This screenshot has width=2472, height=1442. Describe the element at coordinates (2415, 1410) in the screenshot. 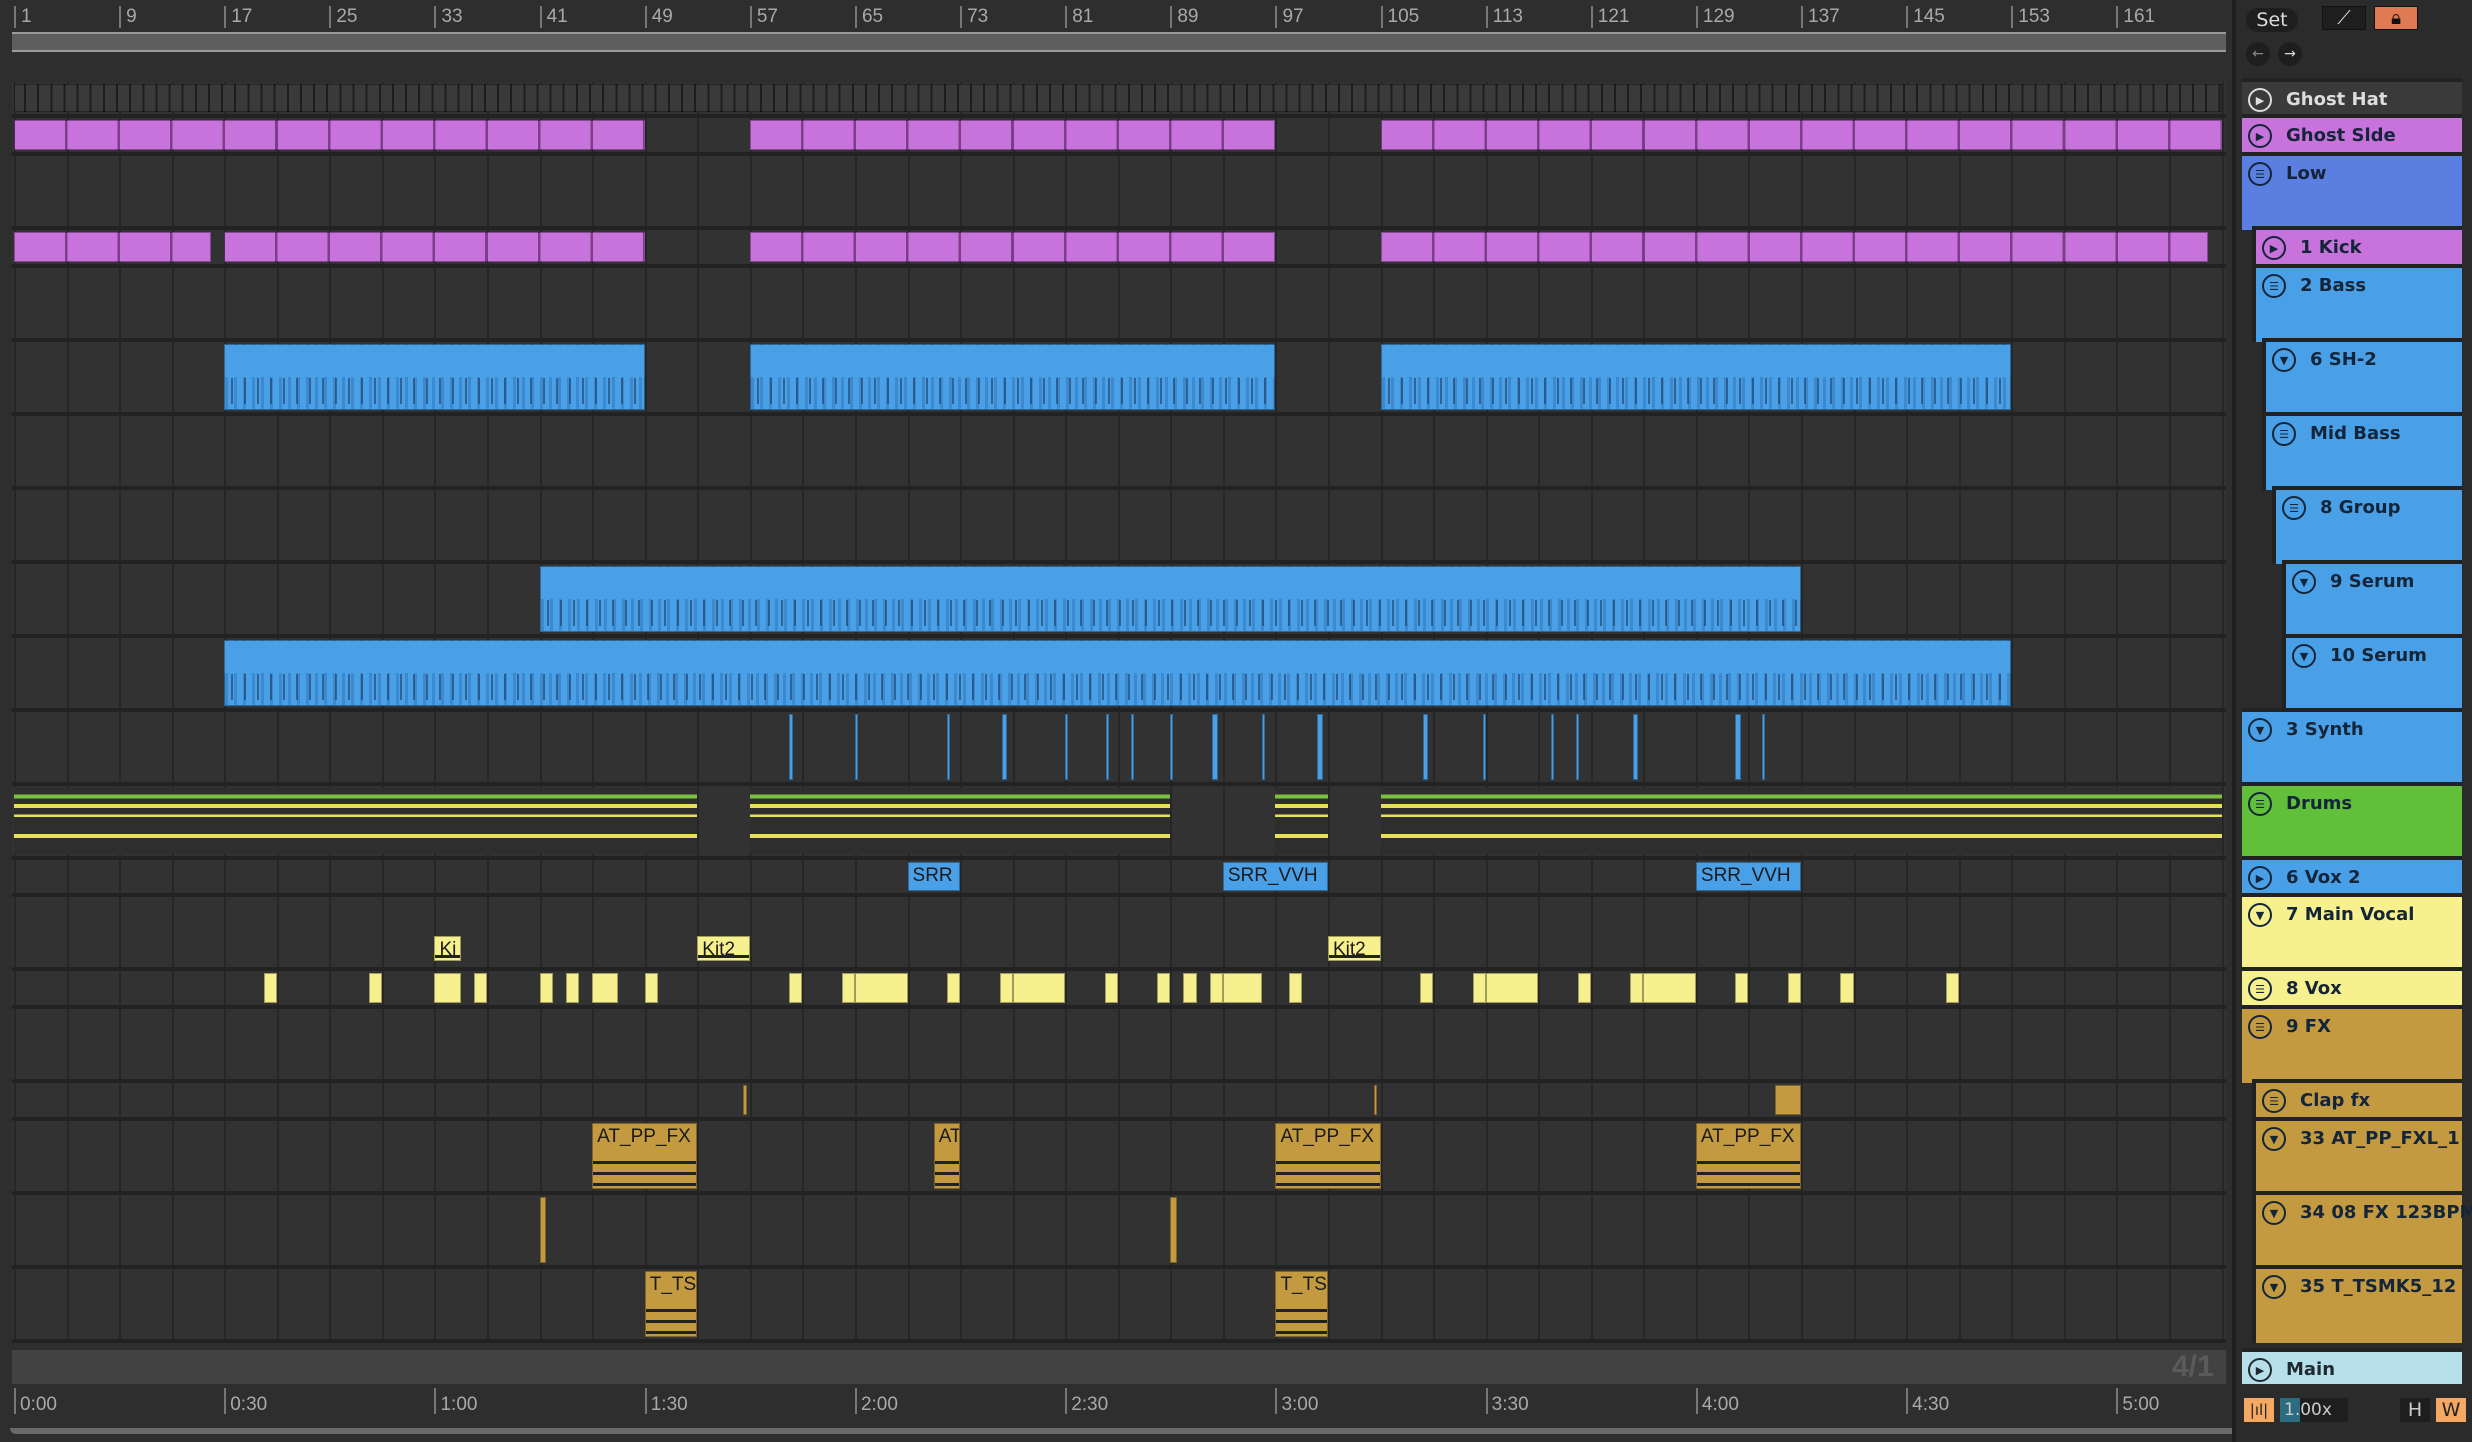

I see `h-button: H` at that location.